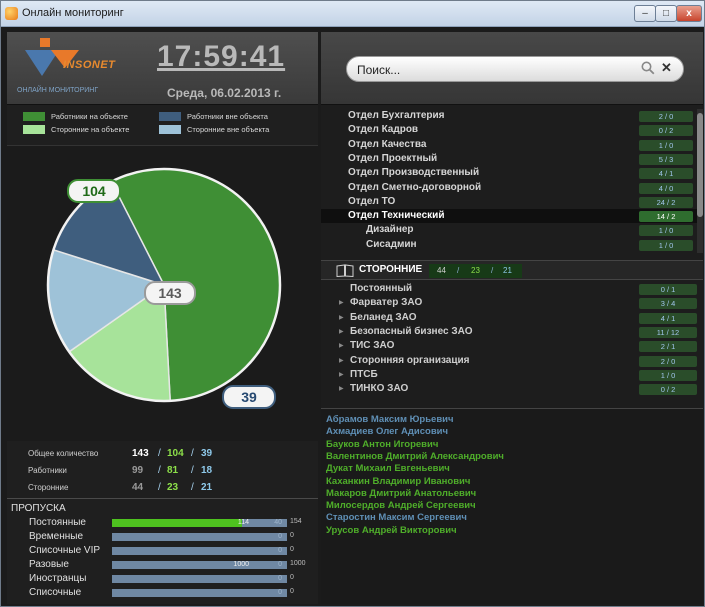 The height and width of the screenshot is (607, 705). Describe the element at coordinates (38, 508) in the screenshot. I see `passes-title: ПРОПУСКА` at that location.